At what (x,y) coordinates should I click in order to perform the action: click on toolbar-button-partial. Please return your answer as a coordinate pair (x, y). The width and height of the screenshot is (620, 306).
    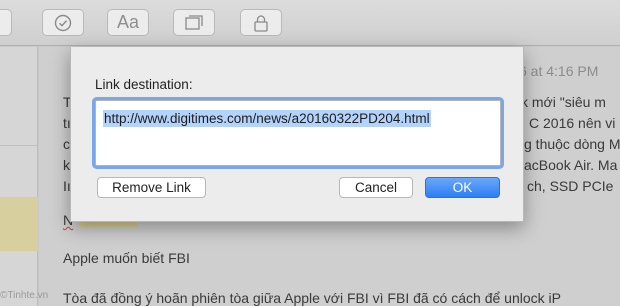
    Looking at the image, I should click on (6, 22).